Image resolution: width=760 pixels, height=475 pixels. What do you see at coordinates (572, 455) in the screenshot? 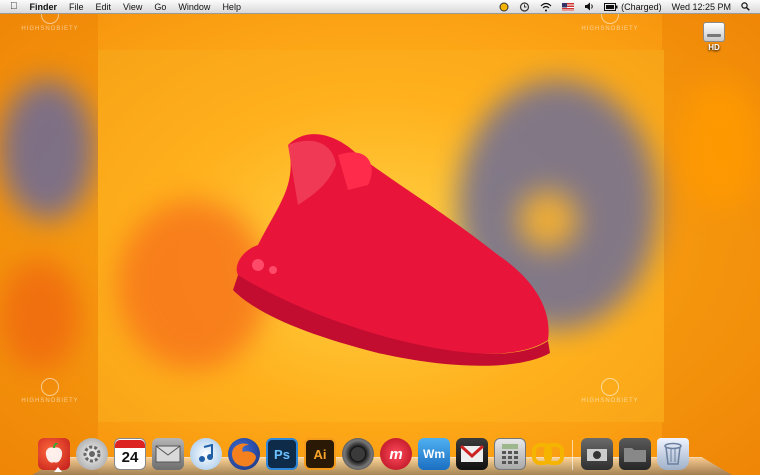
I see `dock-separator` at bounding box center [572, 455].